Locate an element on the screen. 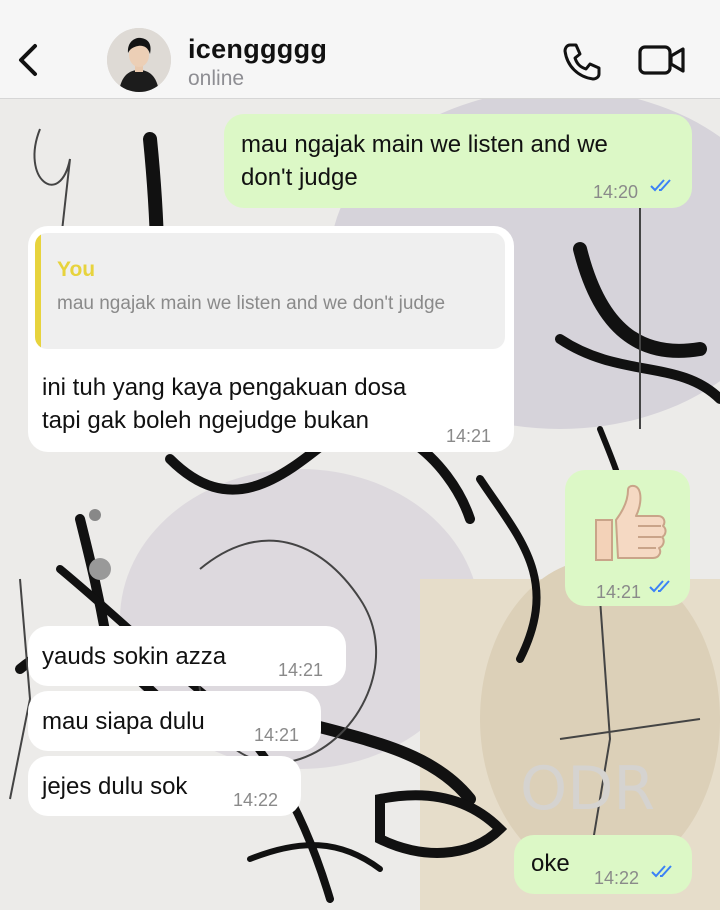 Image resolution: width=720 pixels, height=910 pixels. quote-author: You is located at coordinates (76, 269).